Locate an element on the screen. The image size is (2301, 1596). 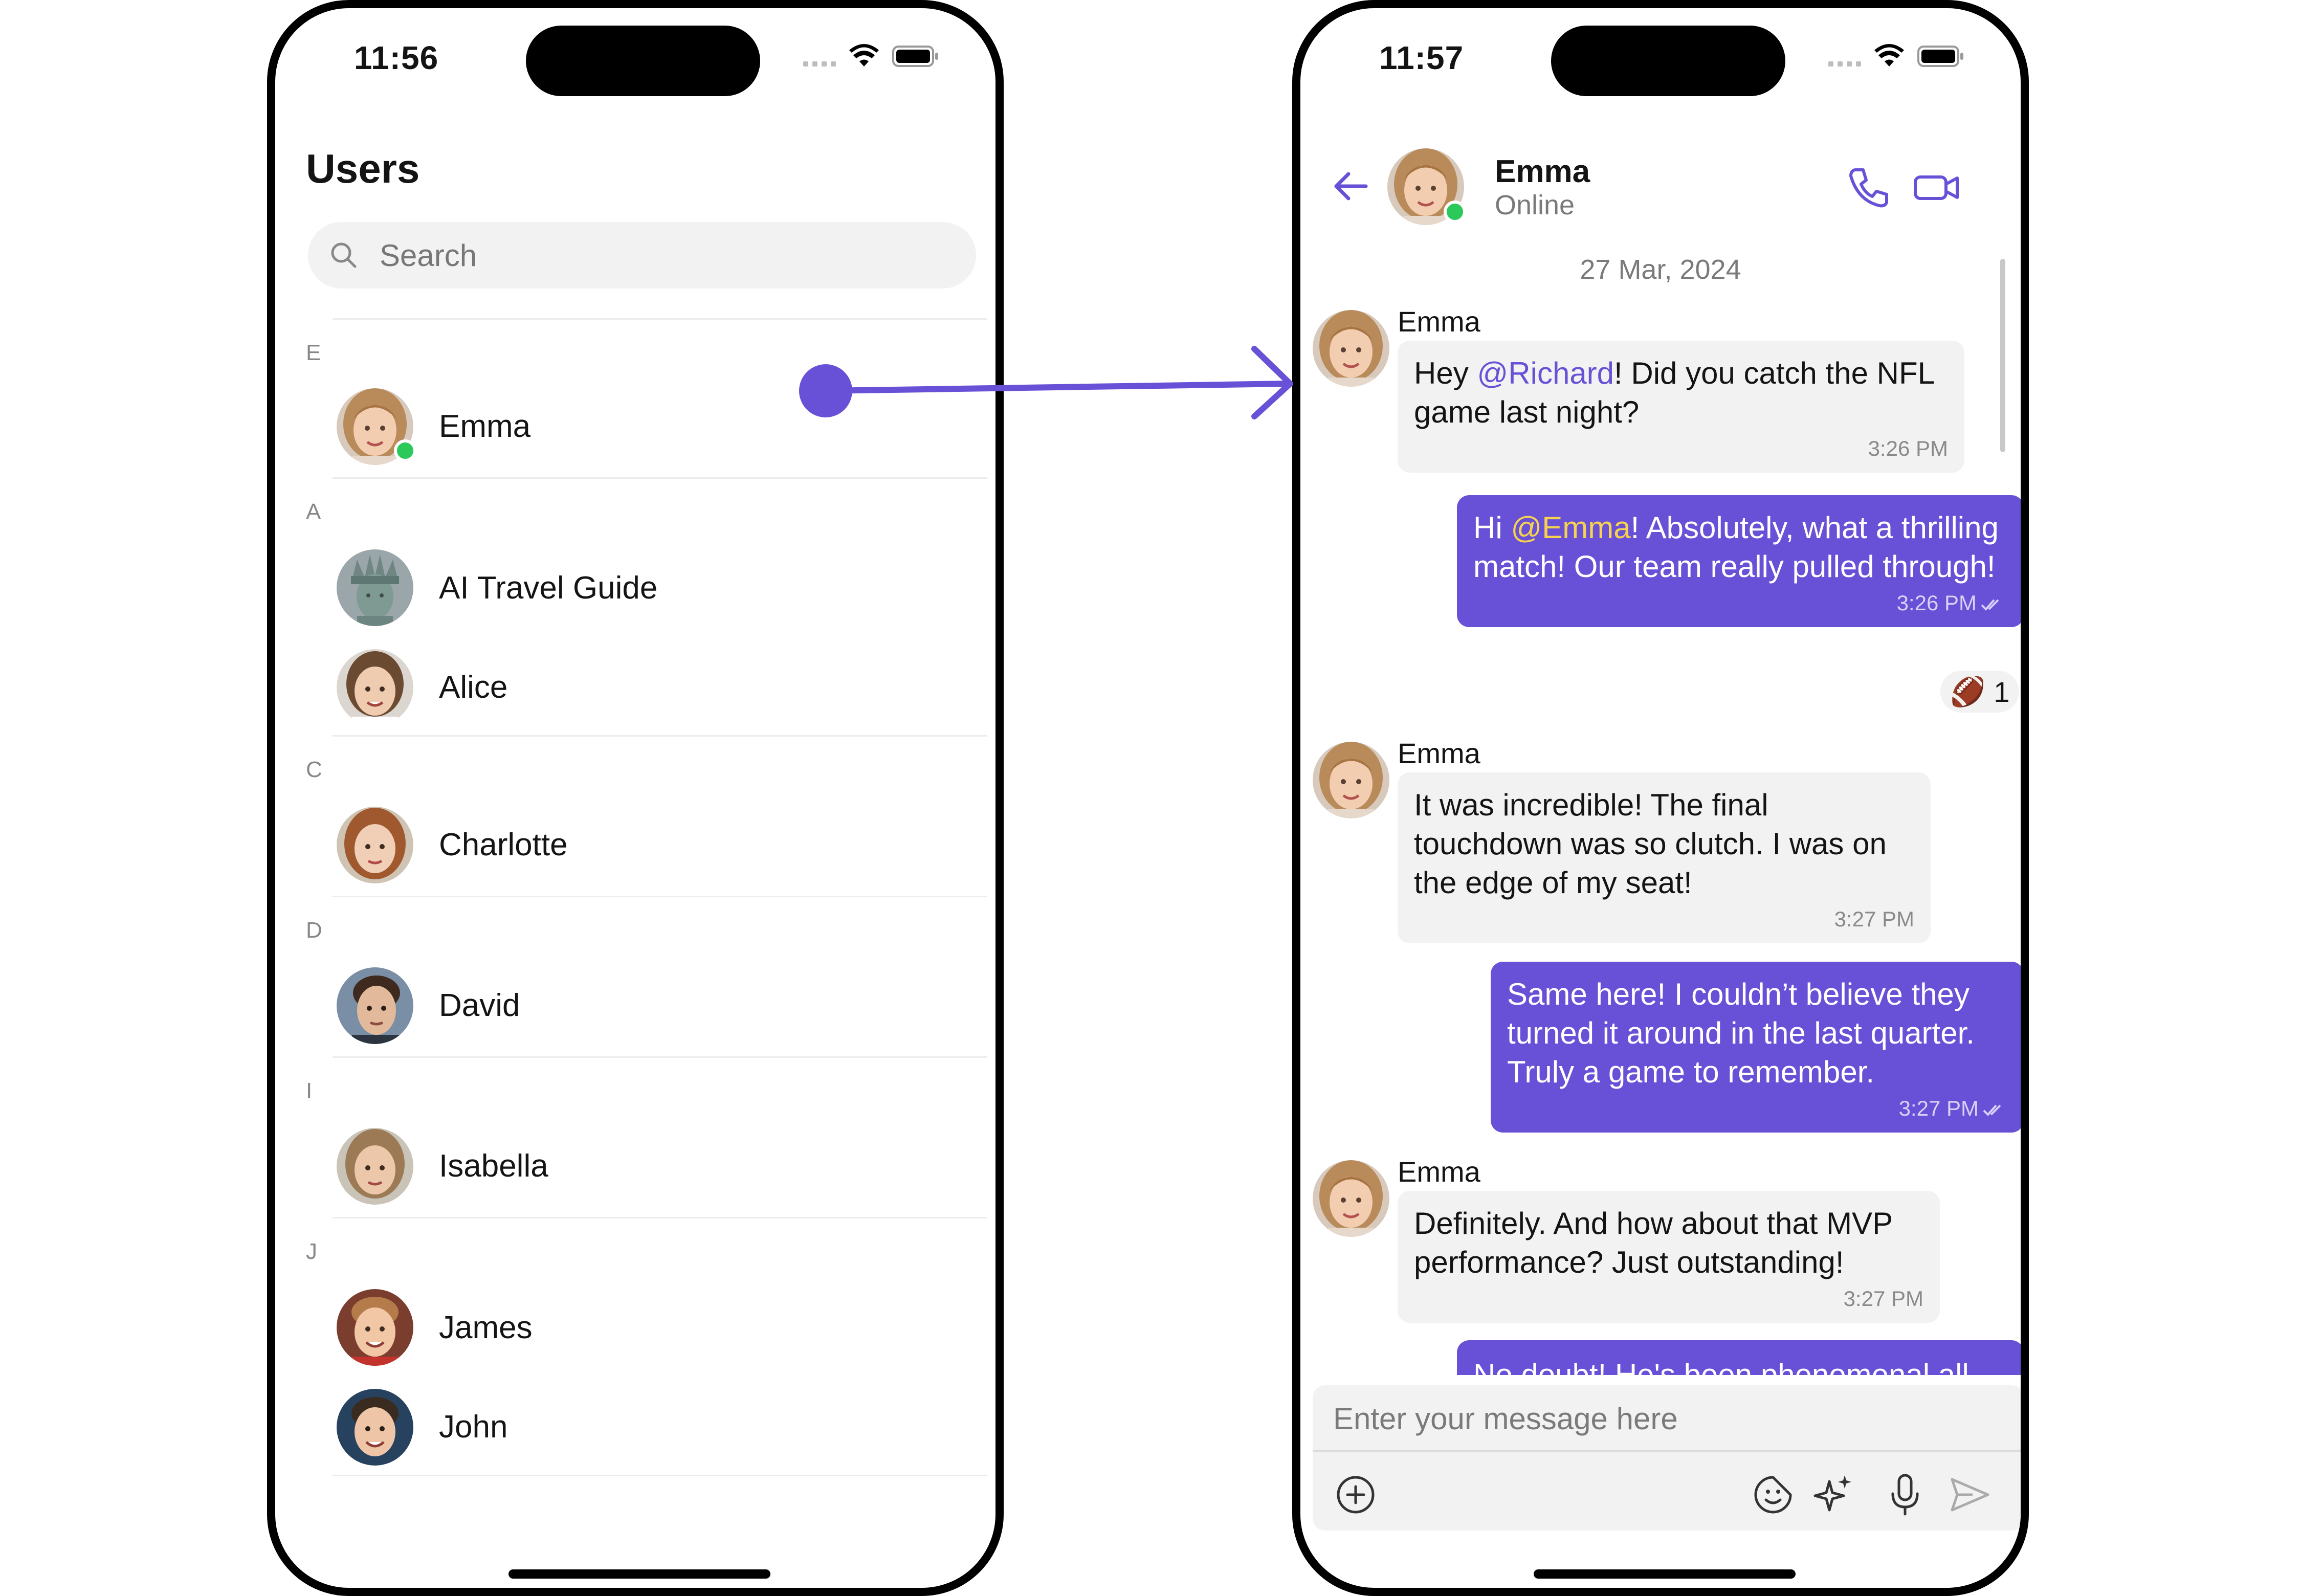
user-name: James is located at coordinates (486, 1327).